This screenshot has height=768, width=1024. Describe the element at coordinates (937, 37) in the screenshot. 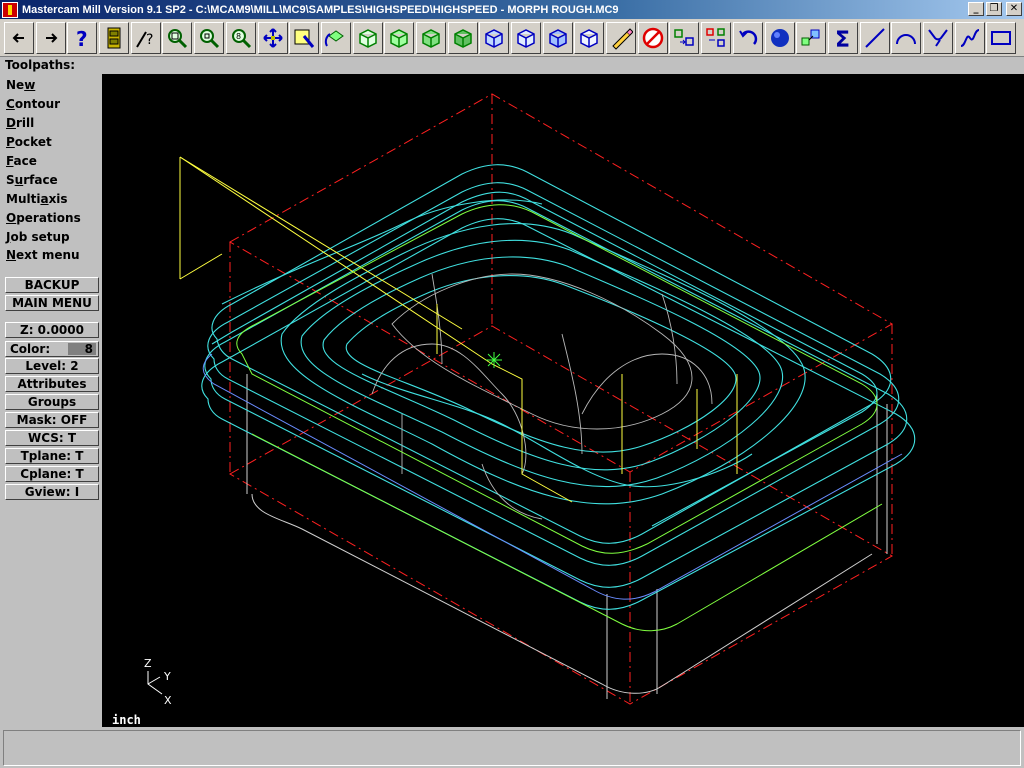

I see `fillet-icon` at that location.